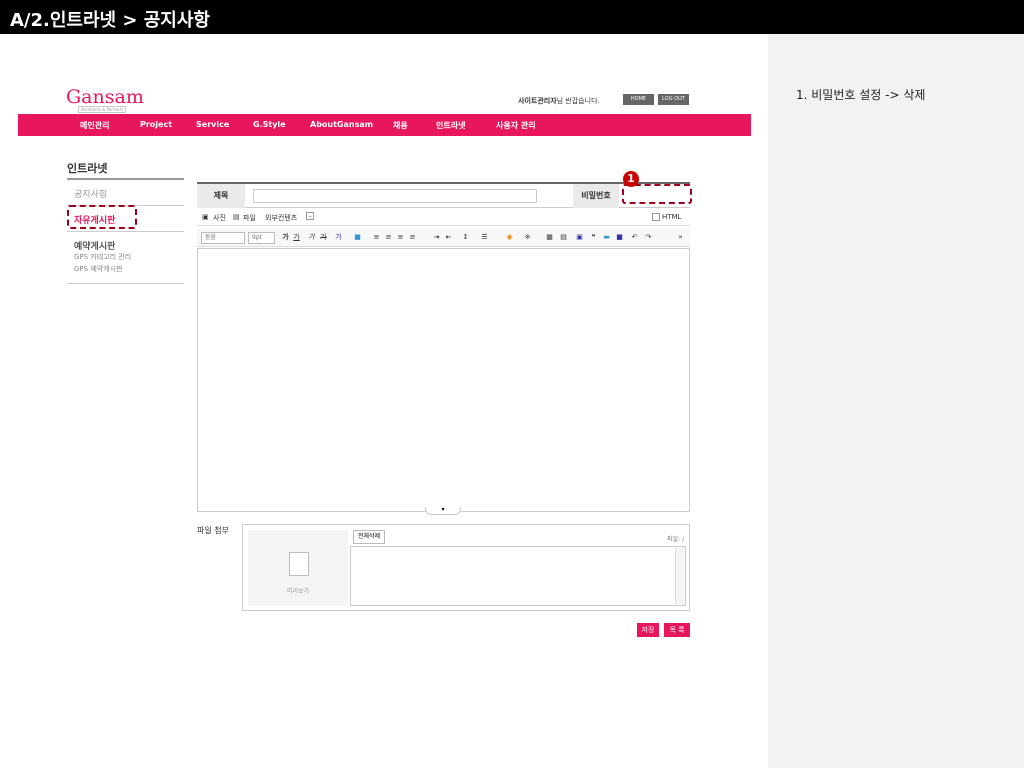 This screenshot has height=768, width=1024. I want to click on editor-resize-handle: ▾, so click(443, 511).